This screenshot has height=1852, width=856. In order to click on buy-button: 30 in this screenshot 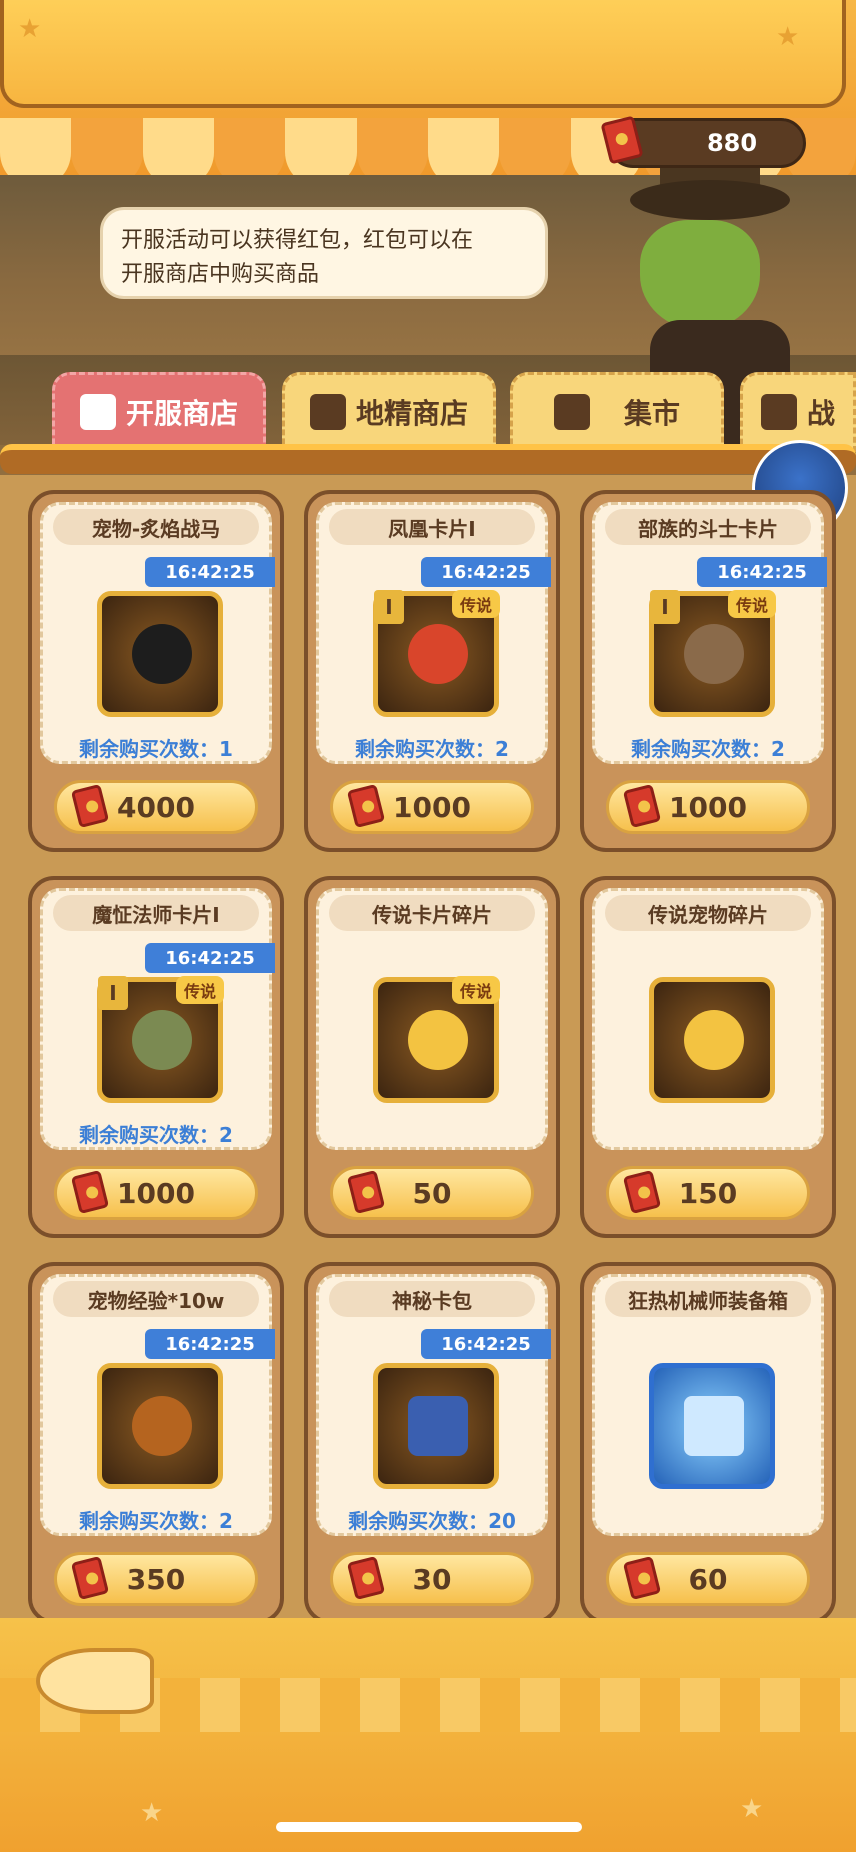, I will do `click(432, 1579)`.